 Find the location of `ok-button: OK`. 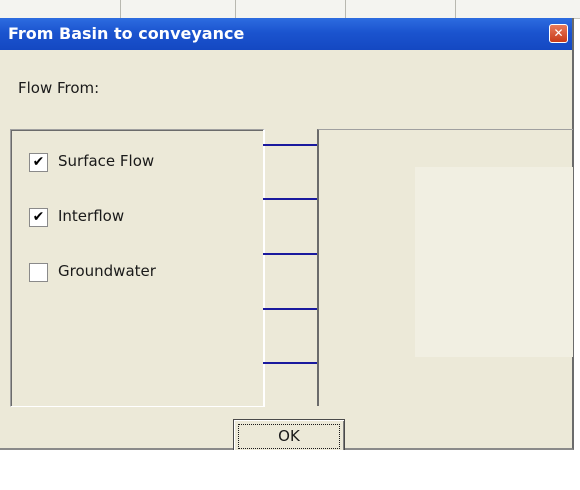

ok-button: OK is located at coordinates (289, 436).